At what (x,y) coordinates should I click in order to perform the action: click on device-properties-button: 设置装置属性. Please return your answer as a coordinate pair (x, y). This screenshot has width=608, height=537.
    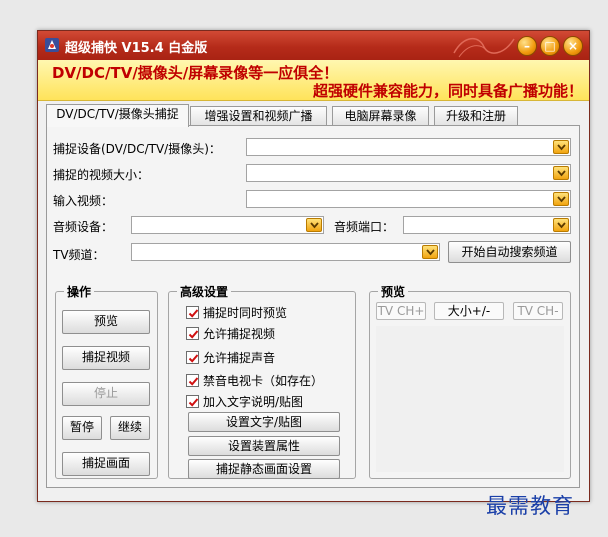
    Looking at the image, I should click on (264, 446).